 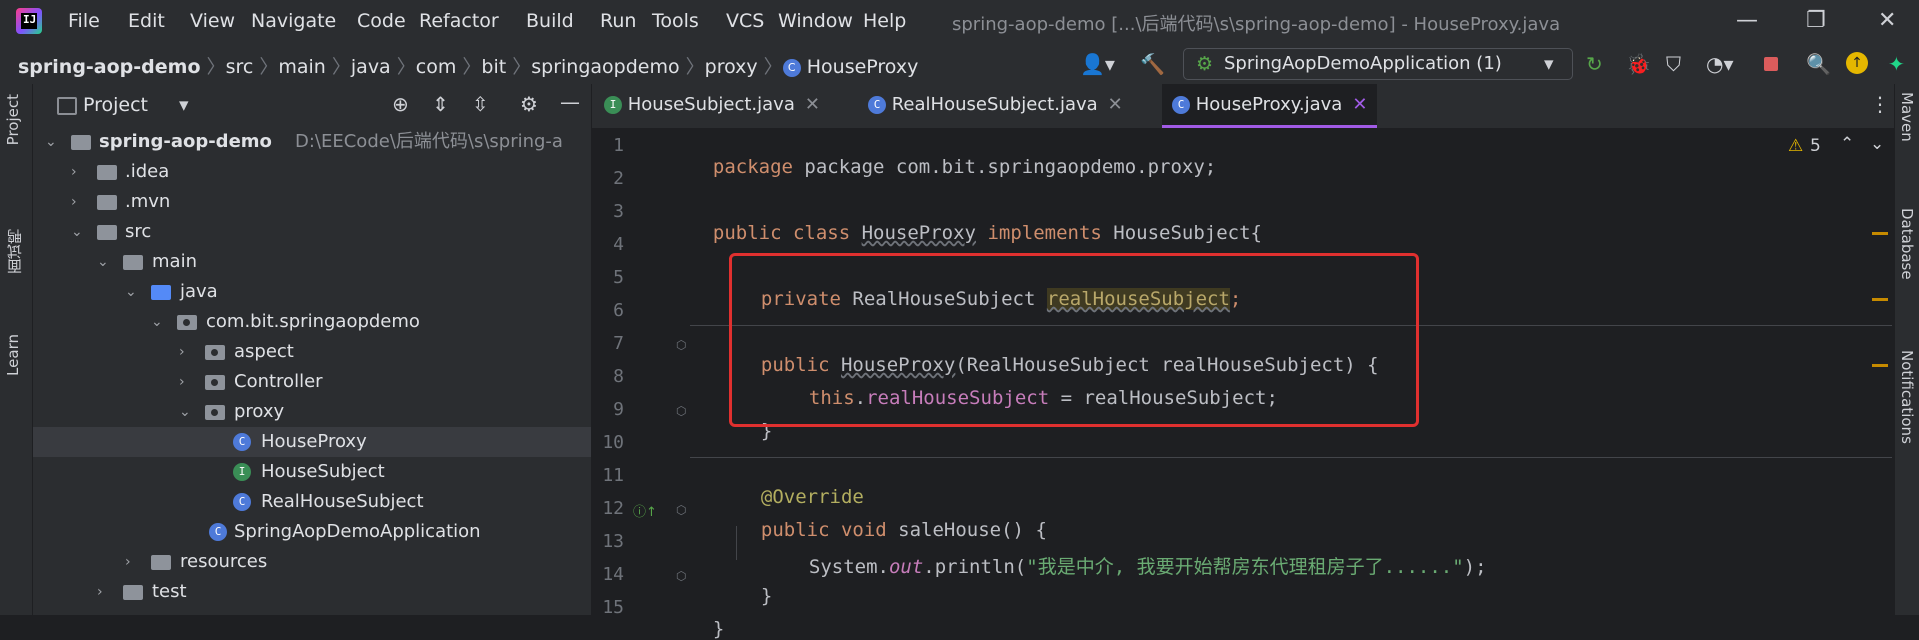 I want to click on warning-count: 5, so click(x=1815, y=146).